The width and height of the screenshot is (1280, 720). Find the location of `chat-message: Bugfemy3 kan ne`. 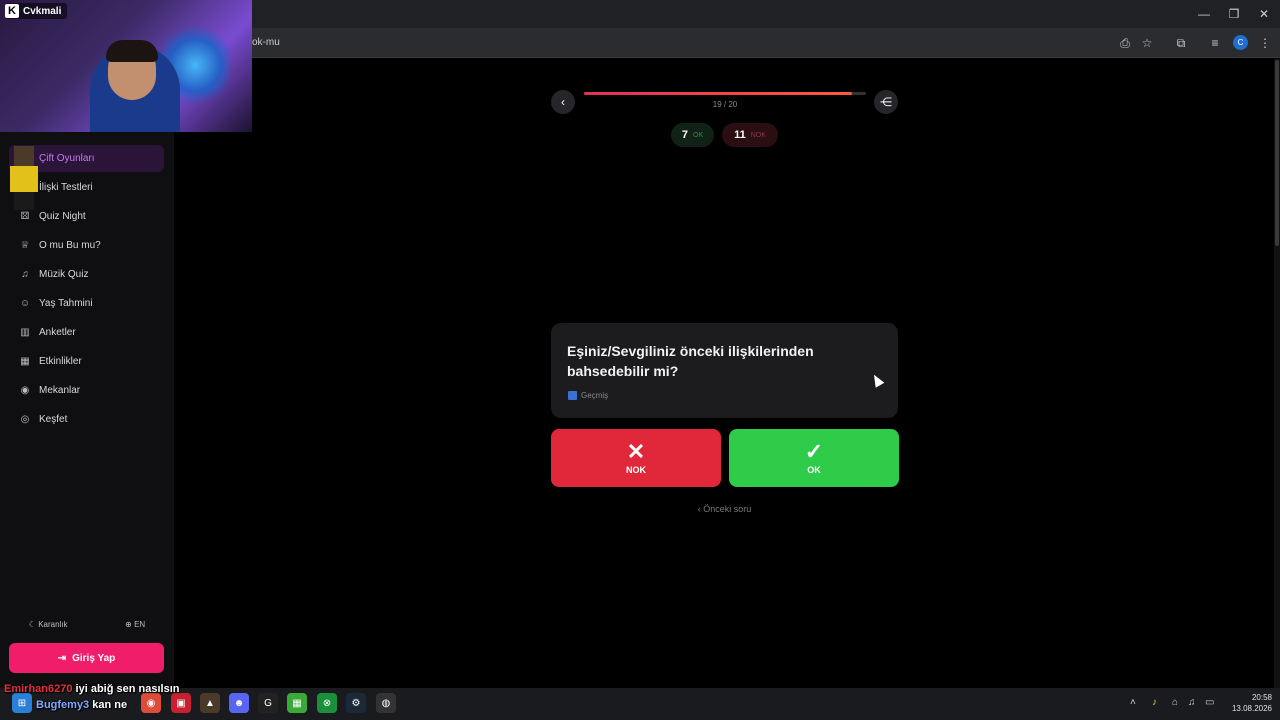

chat-message: Bugfemy3 kan ne is located at coordinates (81, 705).